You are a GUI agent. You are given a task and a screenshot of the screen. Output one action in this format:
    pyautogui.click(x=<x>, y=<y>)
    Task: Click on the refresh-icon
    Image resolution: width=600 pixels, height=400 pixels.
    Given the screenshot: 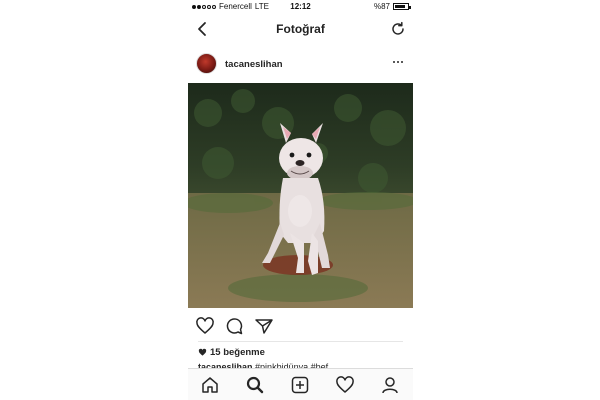 What is the action you would take?
    pyautogui.click(x=398, y=28)
    